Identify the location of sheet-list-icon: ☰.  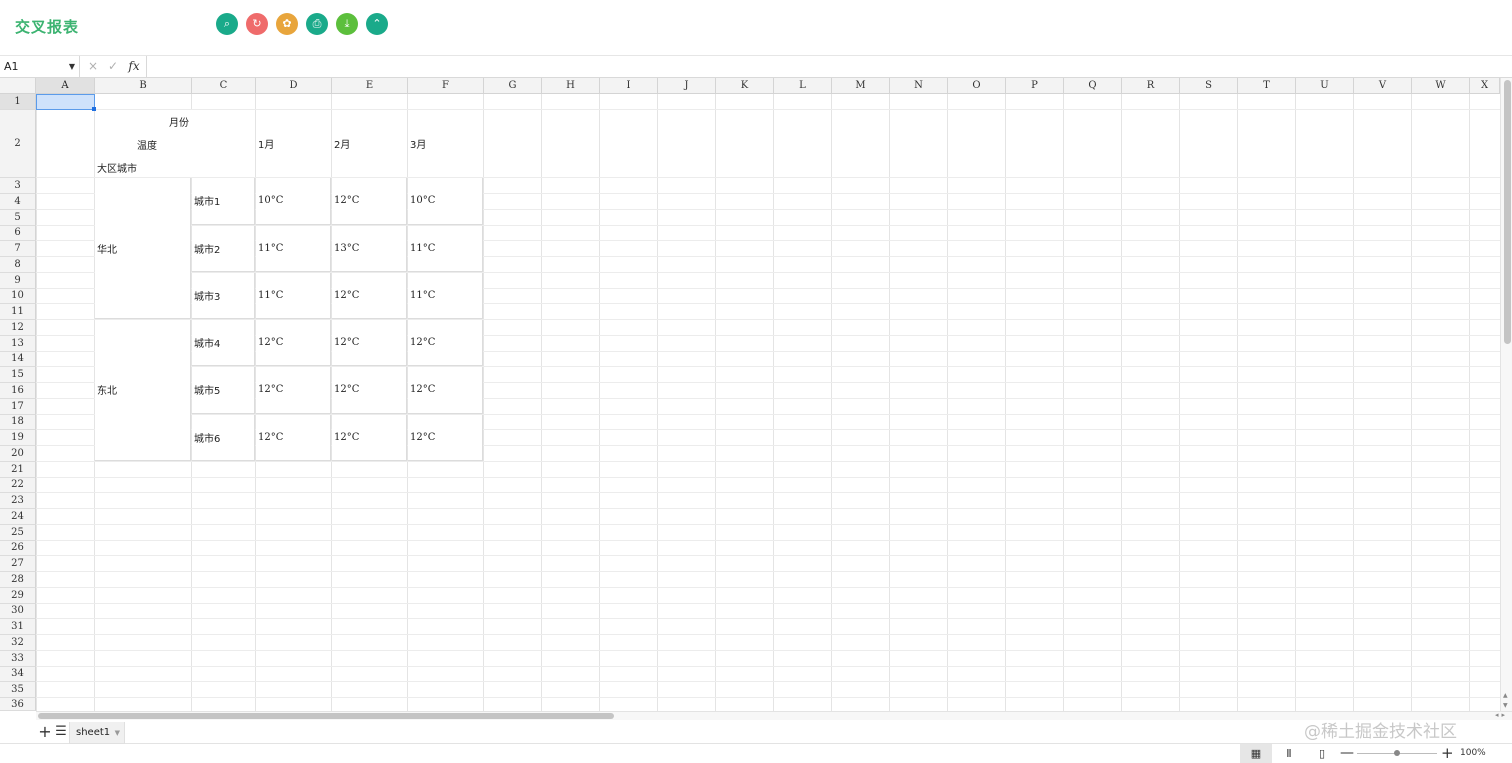
(61, 732).